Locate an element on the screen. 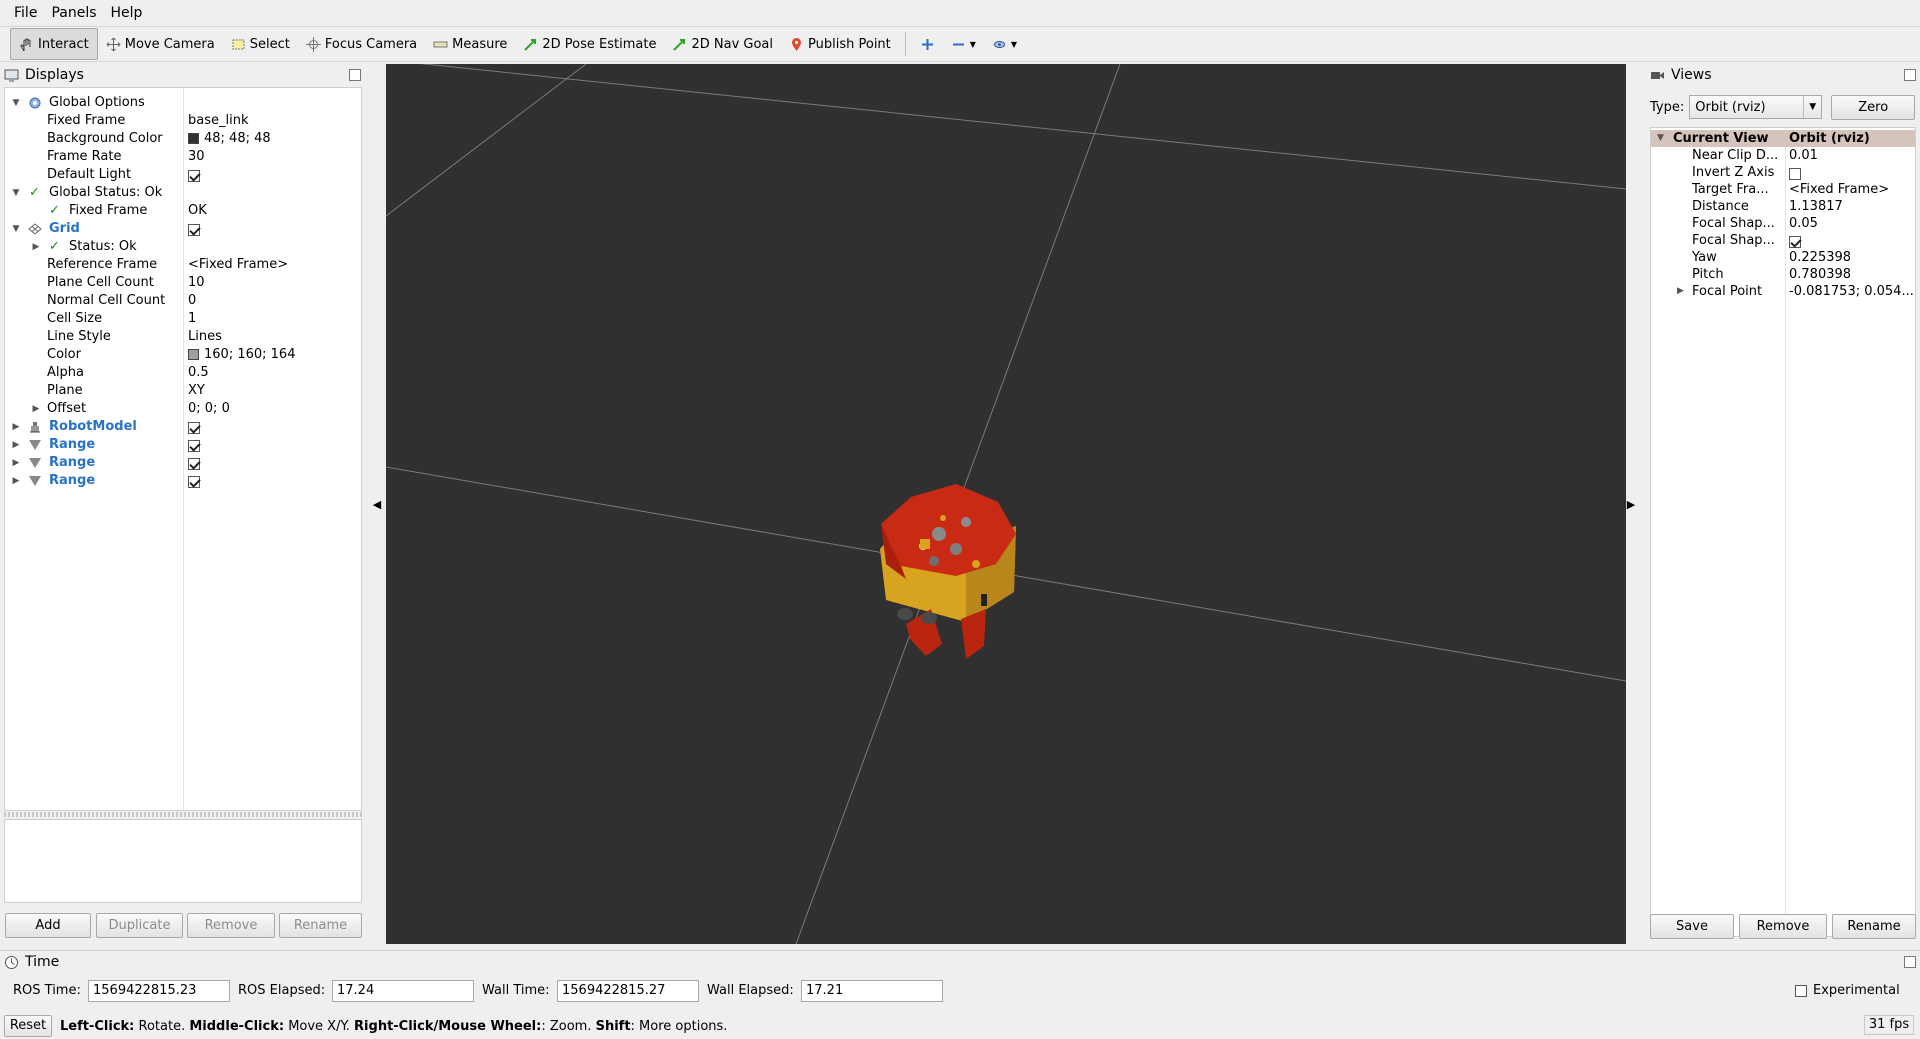 The width and height of the screenshot is (1920, 1039). nav-goal-tool-button: 2D Nav Goal is located at coordinates (722, 44).